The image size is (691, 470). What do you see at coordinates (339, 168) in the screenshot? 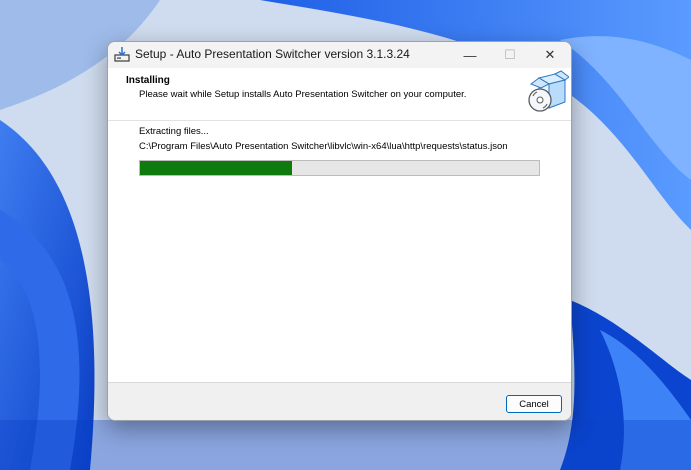
I see `progress-bar` at bounding box center [339, 168].